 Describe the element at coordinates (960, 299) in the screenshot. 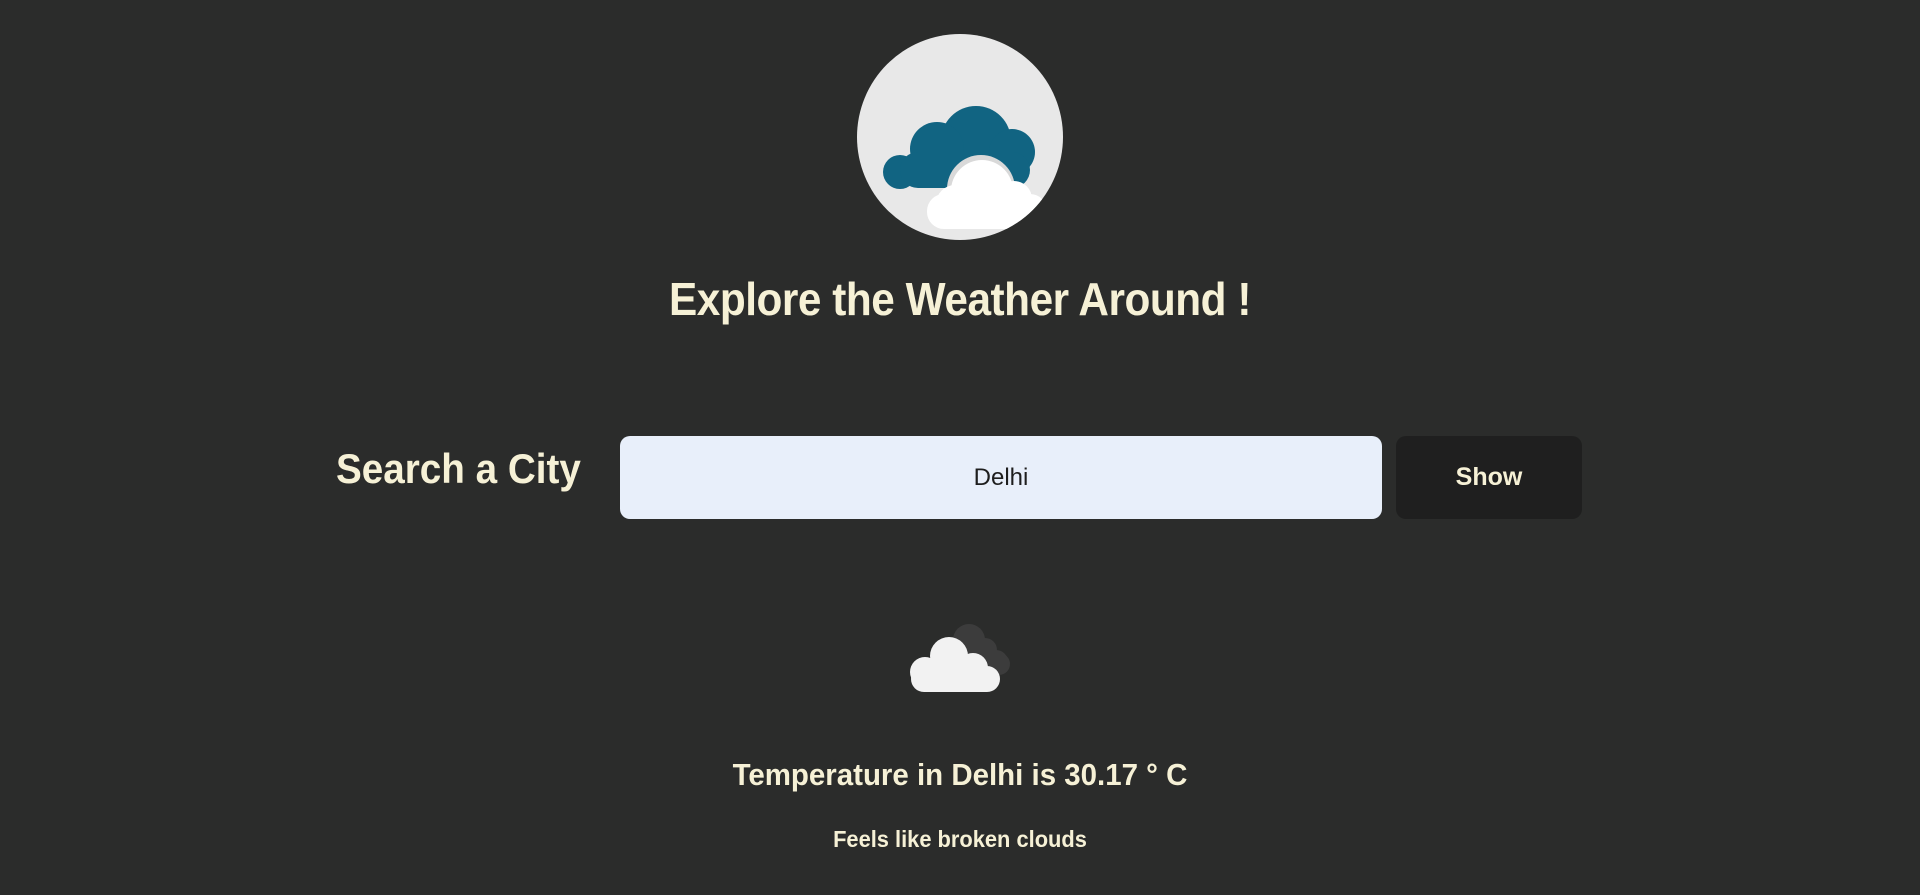

I see `page-title: Explore the Weather Around !` at that location.